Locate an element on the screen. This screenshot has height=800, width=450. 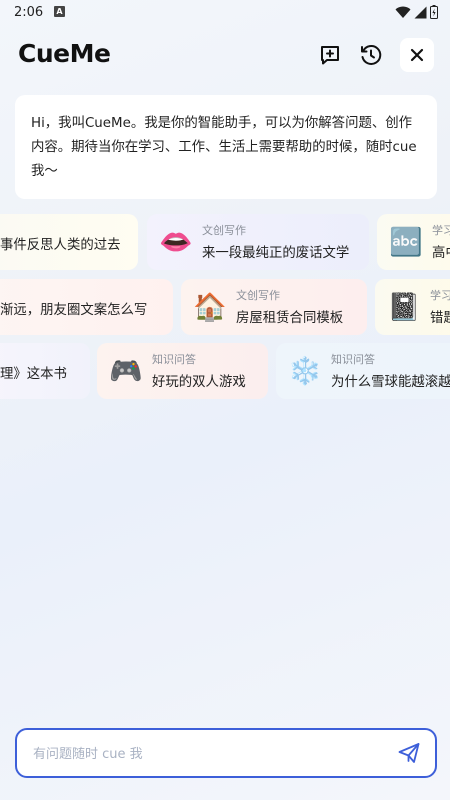
lips-icon: 👄 is located at coordinates (176, 242).